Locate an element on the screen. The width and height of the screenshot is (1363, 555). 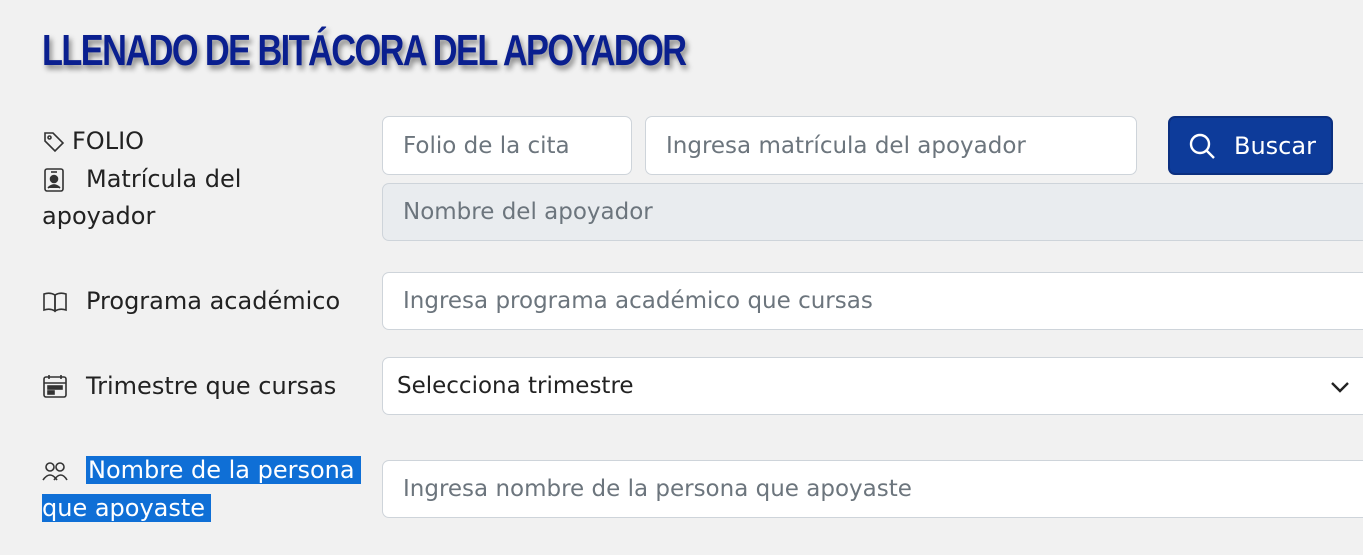
people-icon is located at coordinates (55, 471).